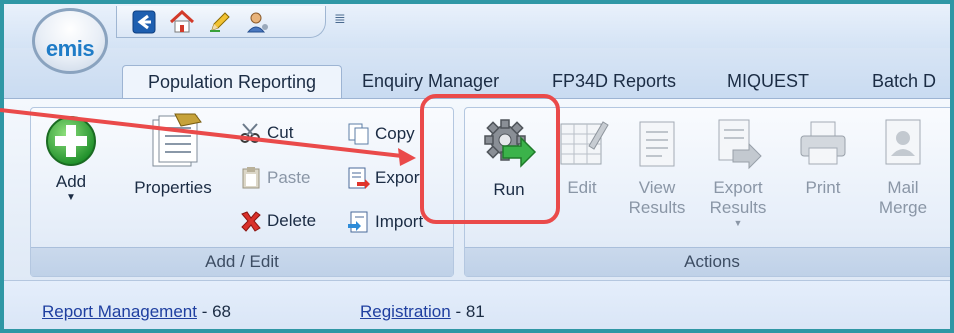 The width and height of the screenshot is (954, 333). What do you see at coordinates (490, 159) in the screenshot?
I see `run-highlight-box` at bounding box center [490, 159].